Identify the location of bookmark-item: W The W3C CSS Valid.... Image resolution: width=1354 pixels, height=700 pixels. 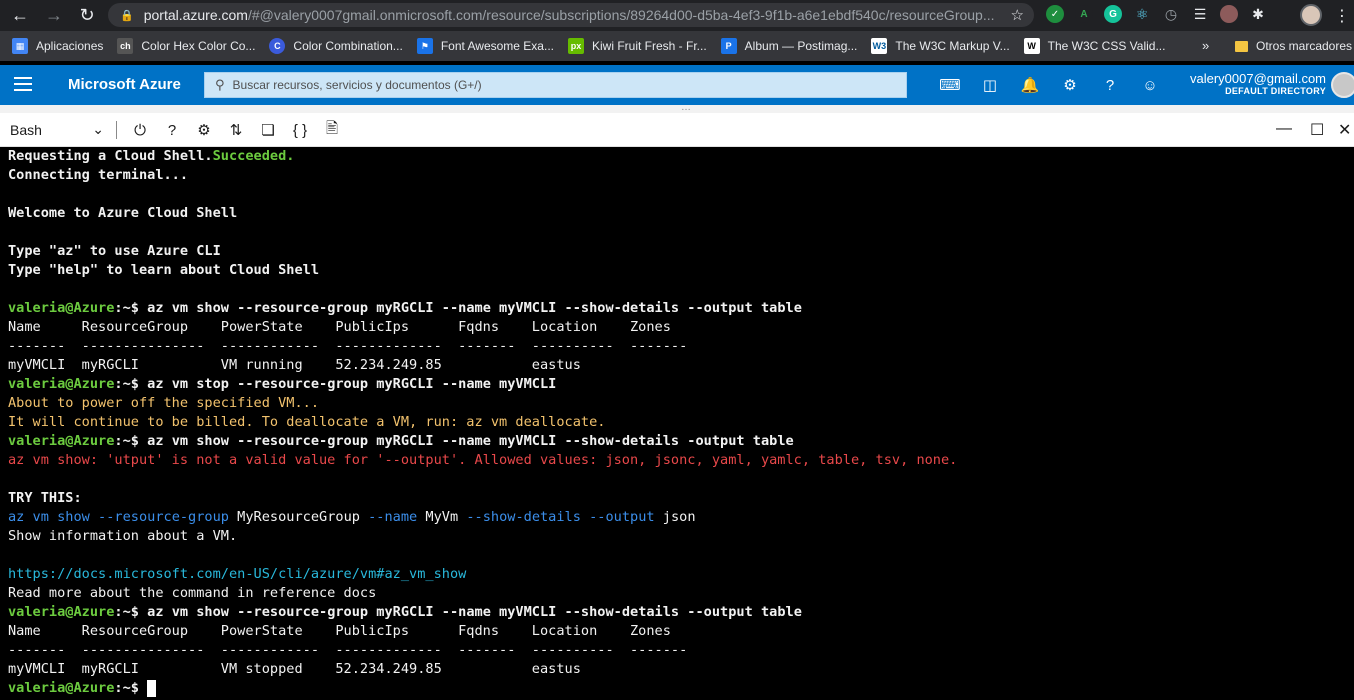
(1094, 46).